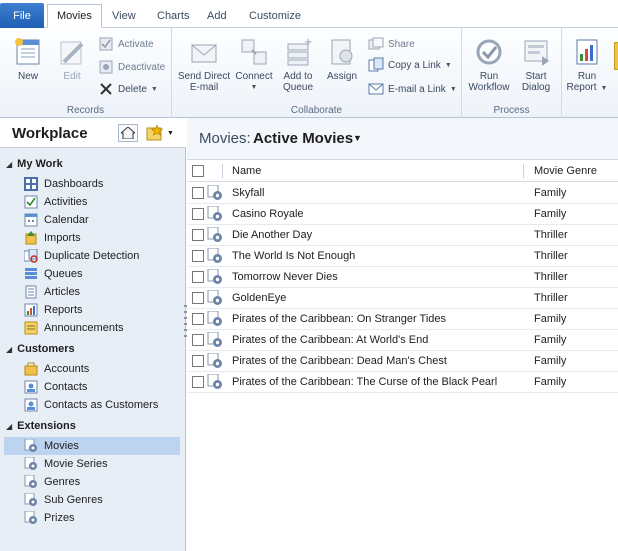  I want to click on run-workflow-label-2: Workflow, so click(489, 87).